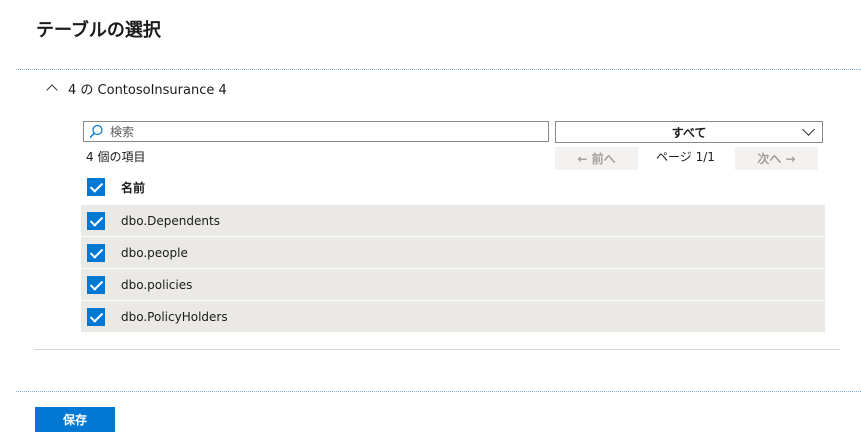 This screenshot has height=446, width=861. I want to click on column-header-name: 名前, so click(133, 187).